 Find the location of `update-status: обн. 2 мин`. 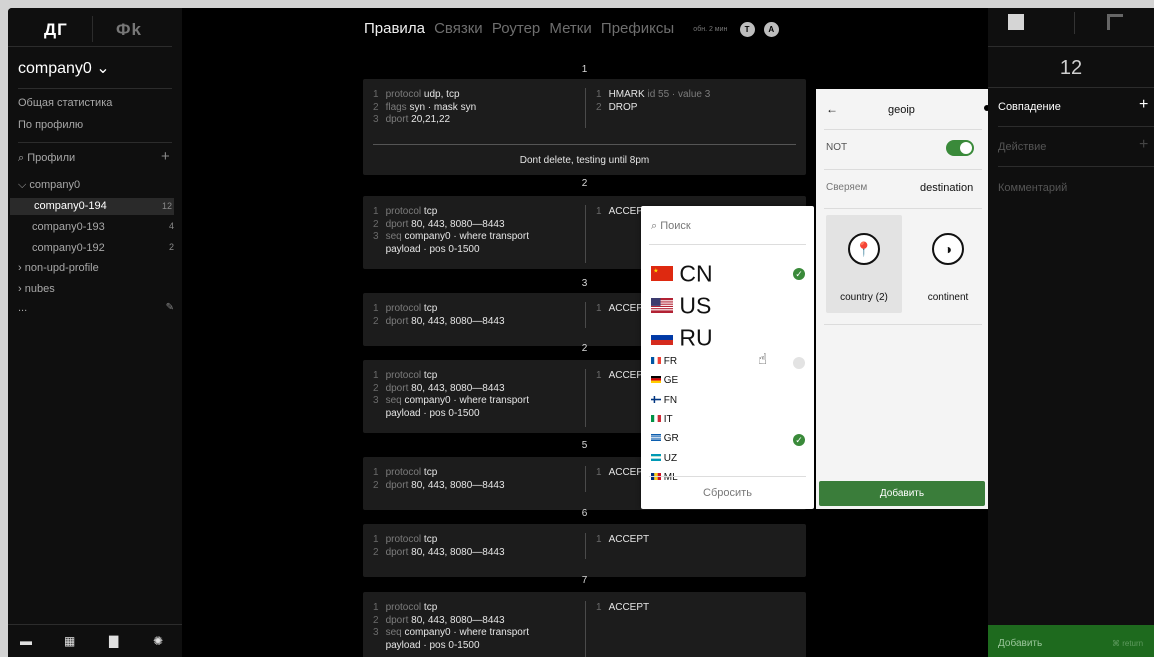

update-status: обн. 2 мин is located at coordinates (710, 29).